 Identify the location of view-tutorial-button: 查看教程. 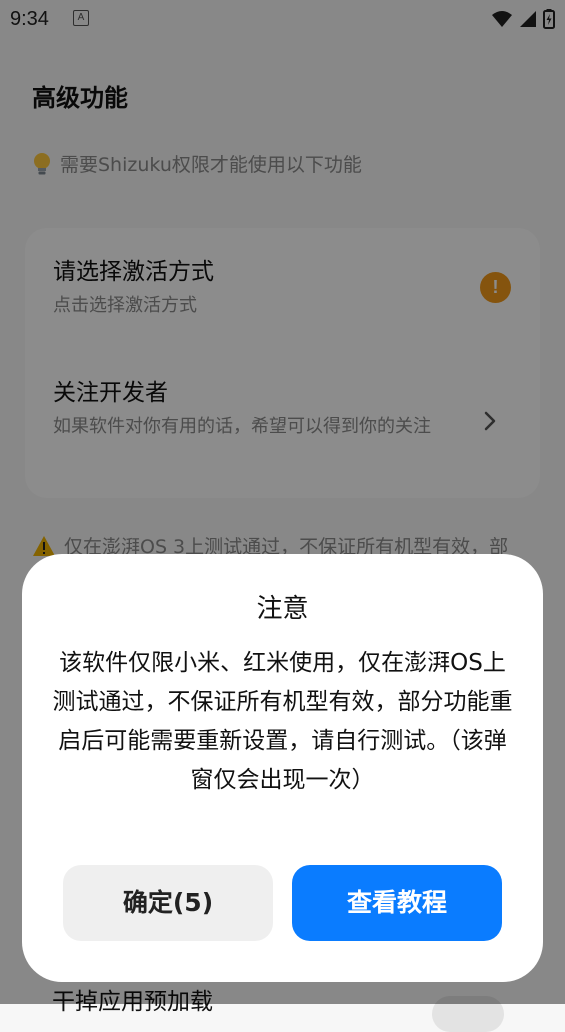
(397, 903).